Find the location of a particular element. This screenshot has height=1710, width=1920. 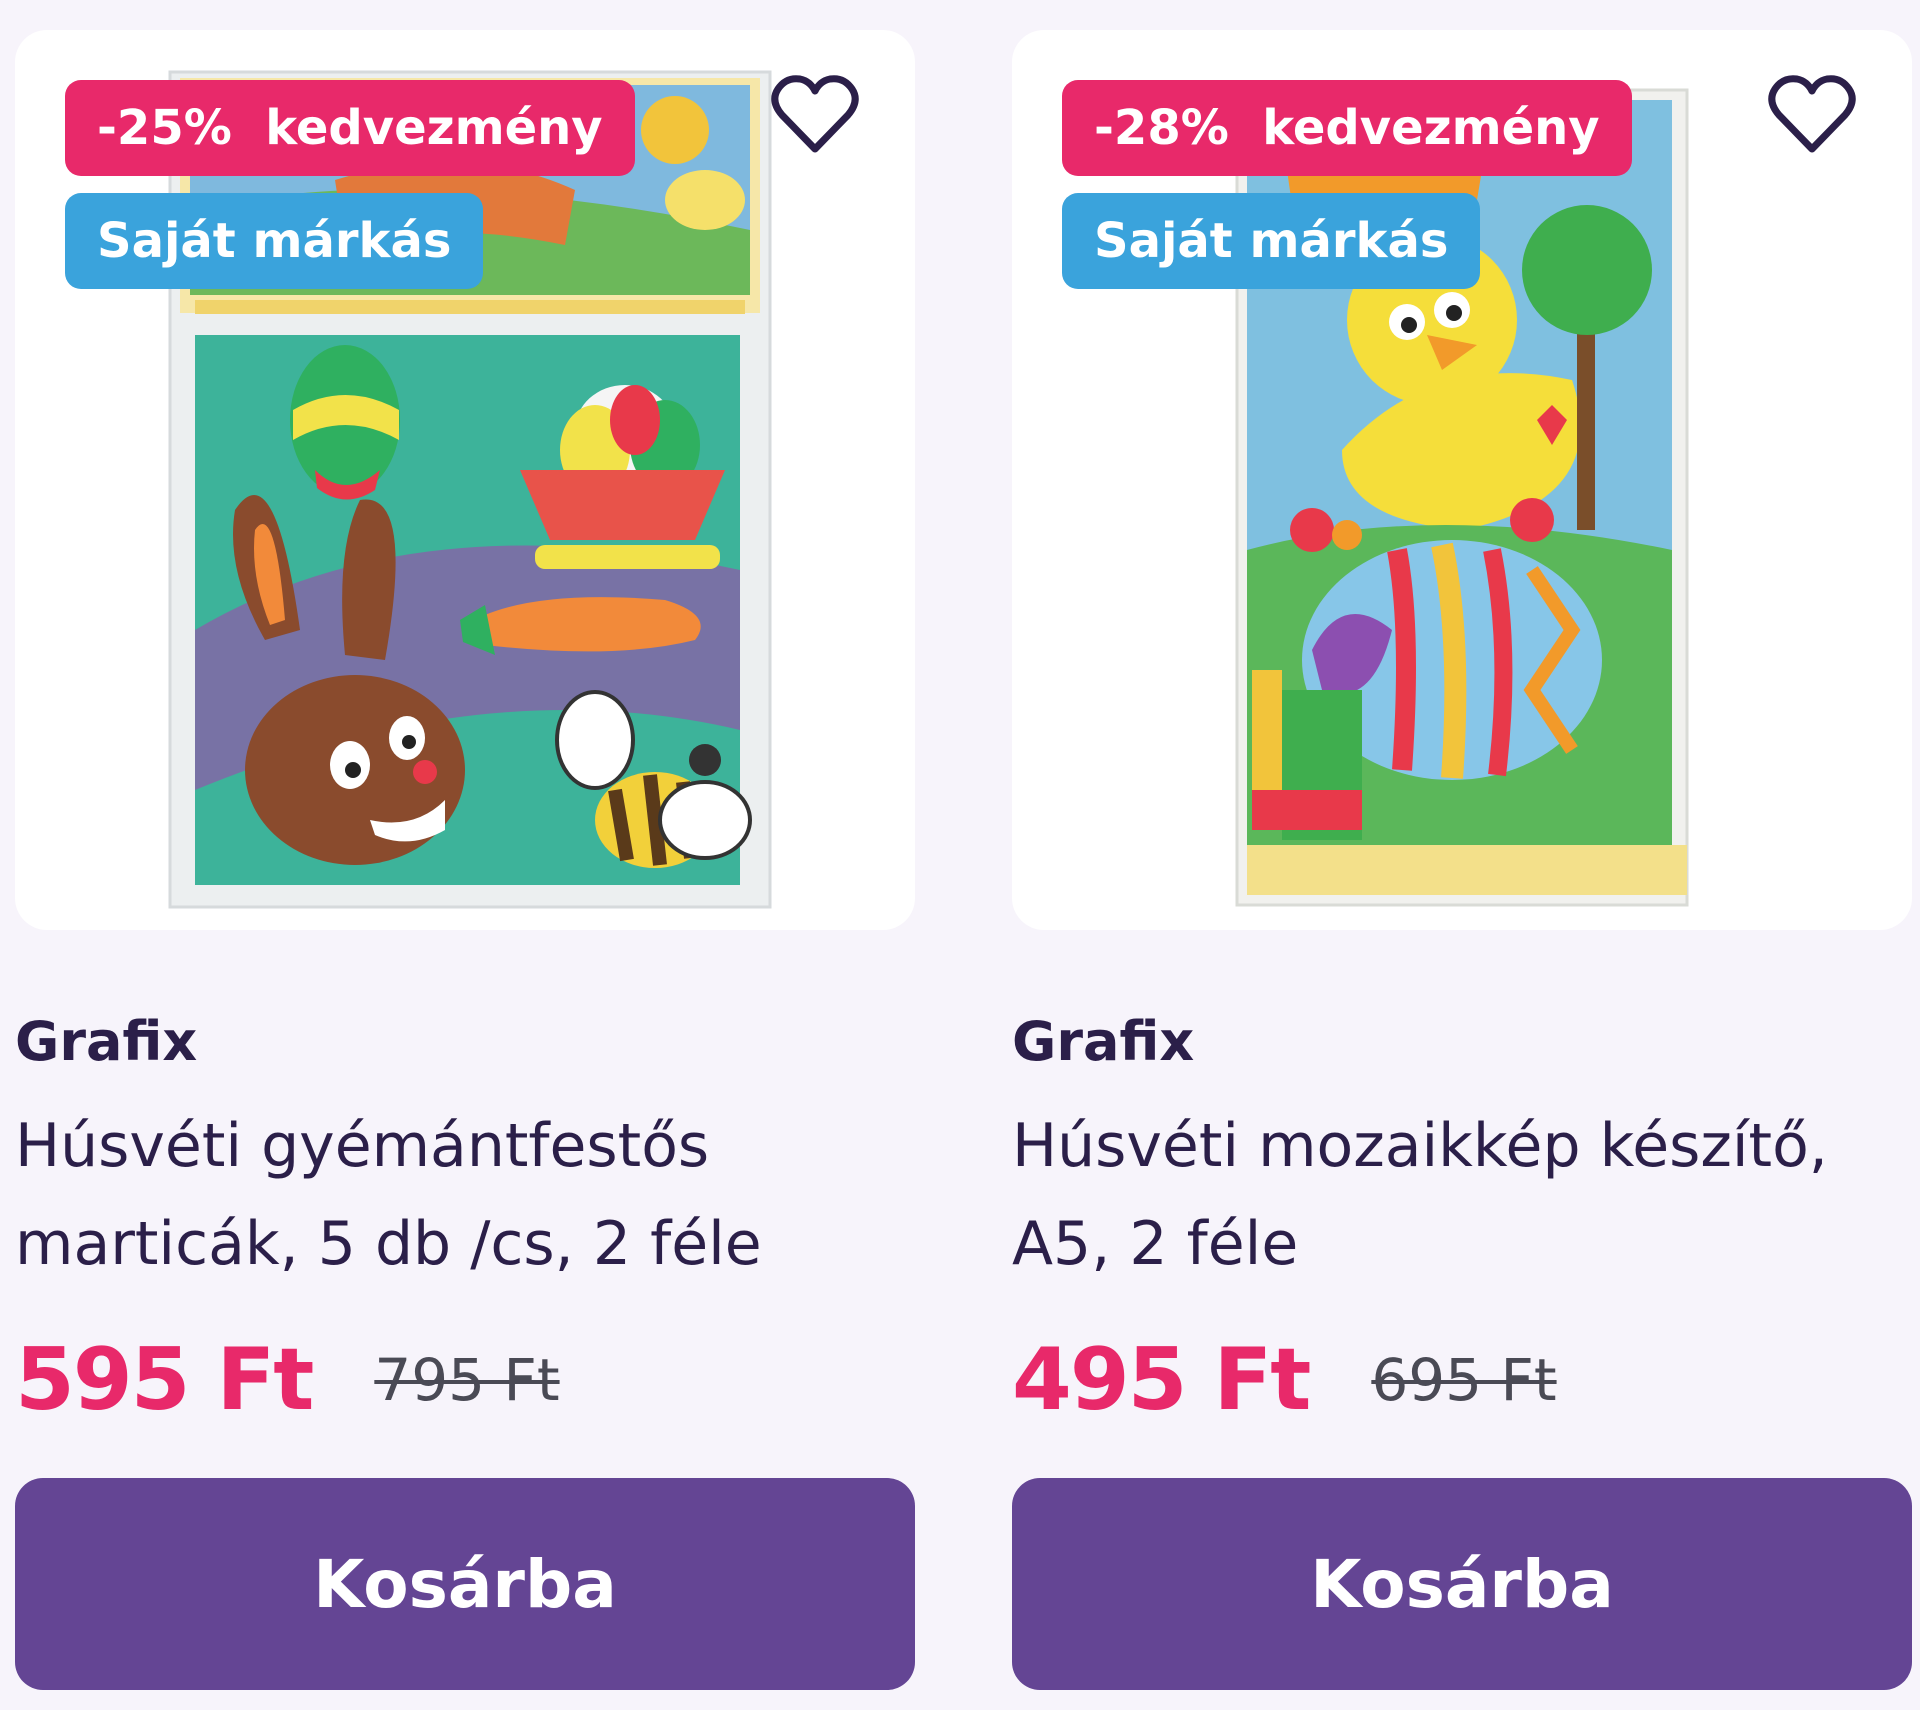

product-title: Húsvéti mozaikkép készítő, A5, 2 féle is located at coordinates (1452, 1195).